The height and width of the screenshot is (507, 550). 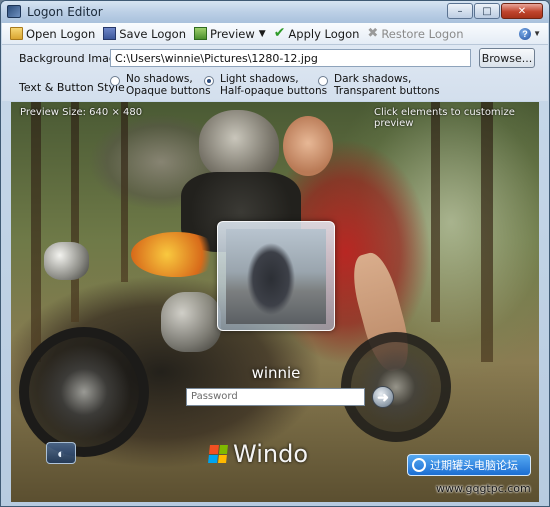 I want to click on save-logon-label: Save Logon, so click(x=152, y=33).